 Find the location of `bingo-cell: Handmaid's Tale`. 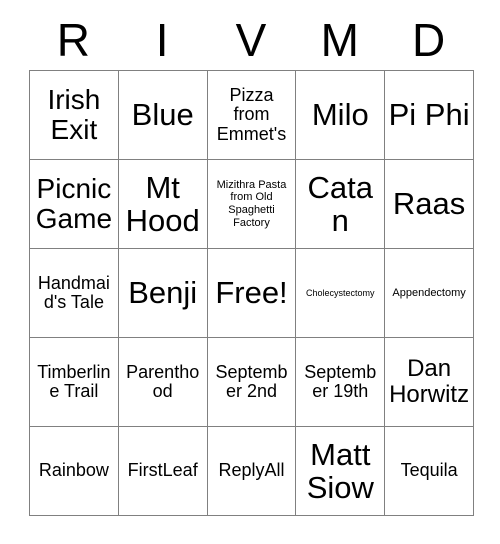

bingo-cell: Handmaid's Tale is located at coordinates (74, 293).